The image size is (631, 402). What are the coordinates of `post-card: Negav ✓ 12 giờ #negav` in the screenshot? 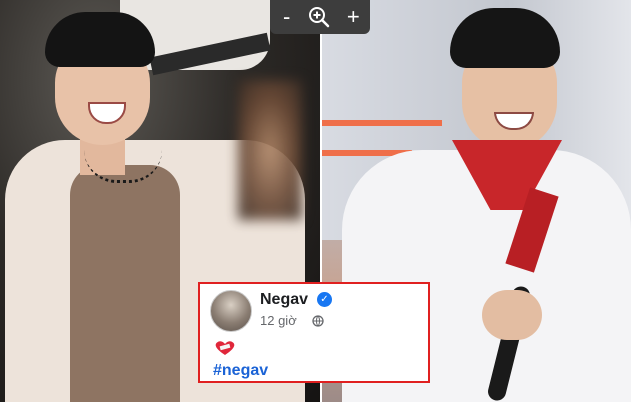 It's located at (314, 332).